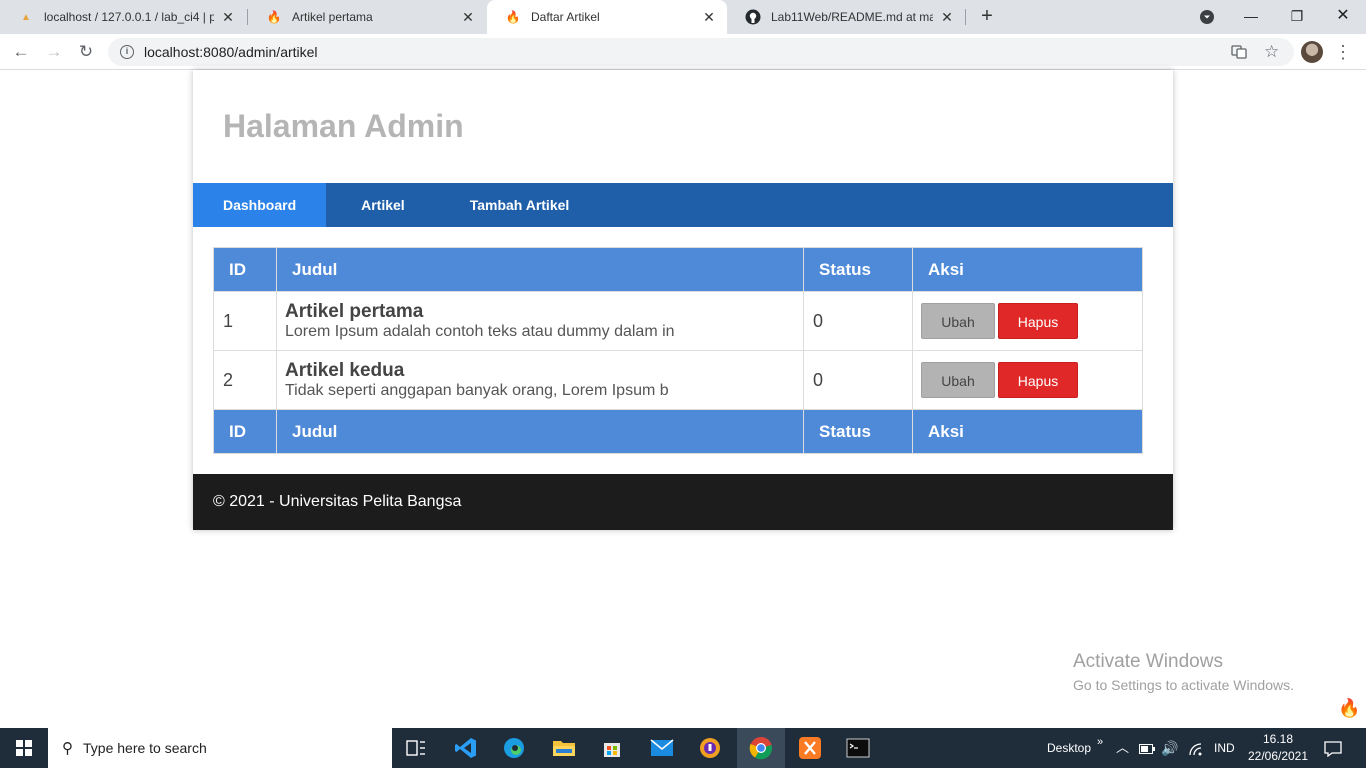 Image resolution: width=1366 pixels, height=768 pixels. Describe the element at coordinates (1027, 431) in the screenshot. I see `footer-aksi: Aksi` at that location.